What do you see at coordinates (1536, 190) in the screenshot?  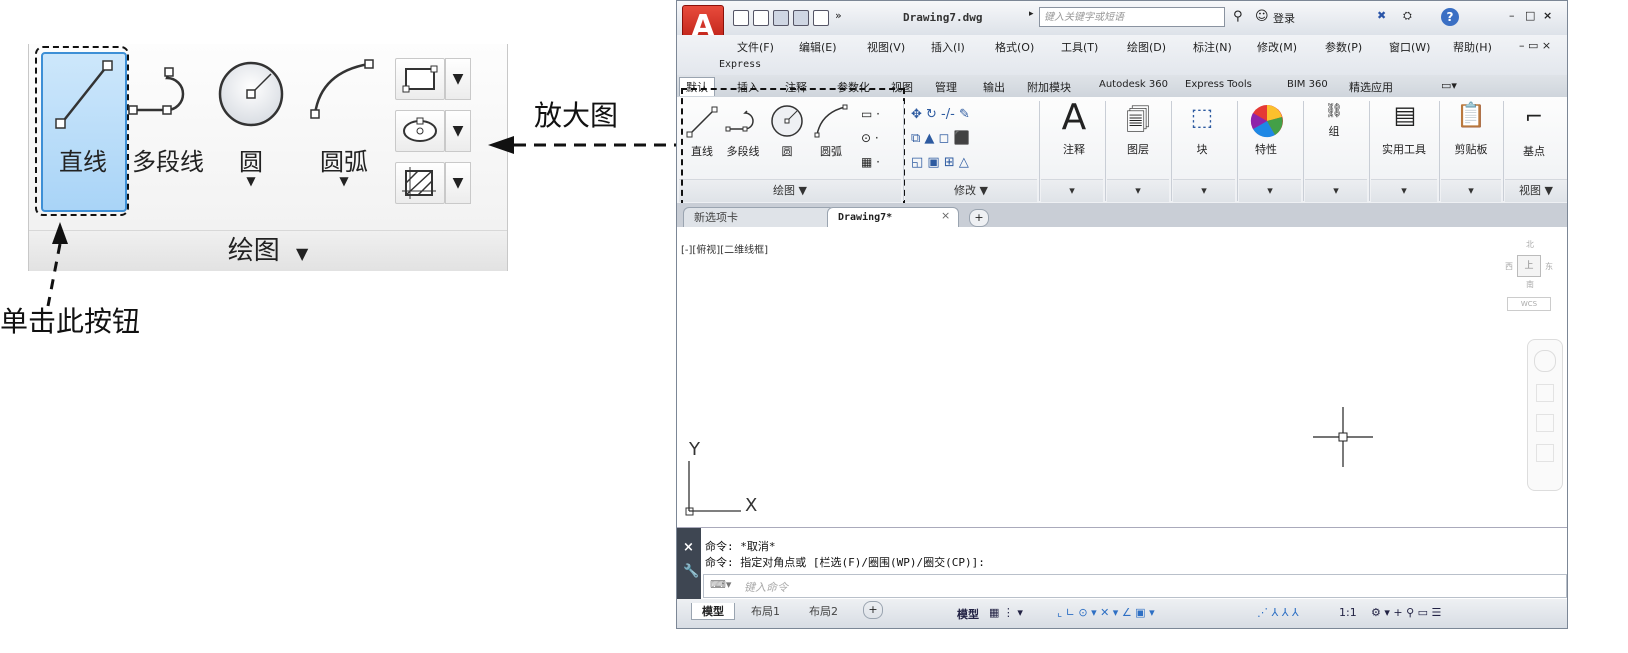 I see `panel-view-footer: 视图 ▼` at bounding box center [1536, 190].